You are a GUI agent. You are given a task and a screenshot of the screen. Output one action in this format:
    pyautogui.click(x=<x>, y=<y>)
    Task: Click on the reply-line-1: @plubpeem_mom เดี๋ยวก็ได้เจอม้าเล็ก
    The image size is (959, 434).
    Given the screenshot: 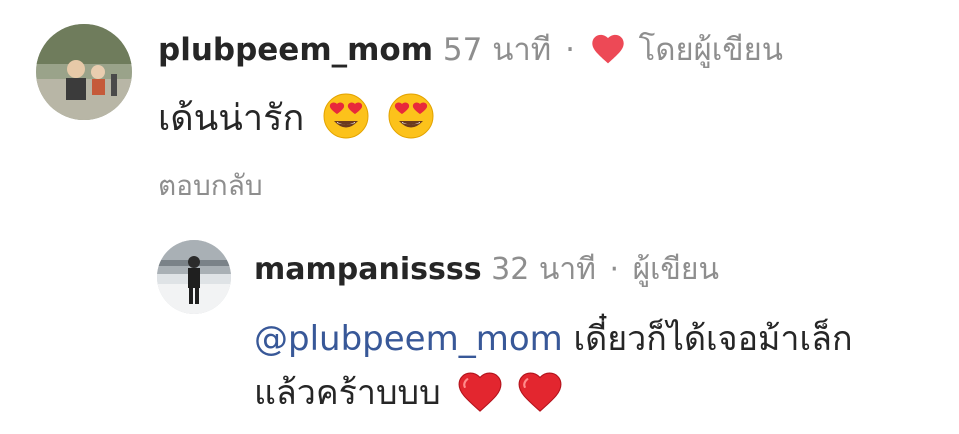 What is the action you would take?
    pyautogui.click(x=604, y=339)
    